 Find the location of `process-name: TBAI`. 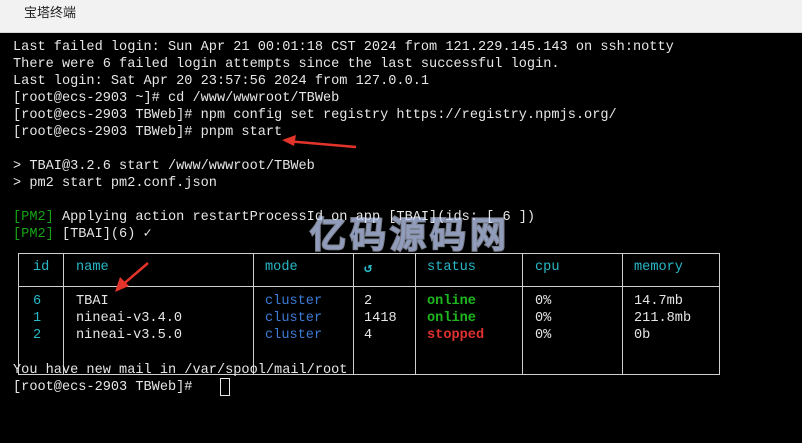

process-name: TBAI is located at coordinates (92, 301).